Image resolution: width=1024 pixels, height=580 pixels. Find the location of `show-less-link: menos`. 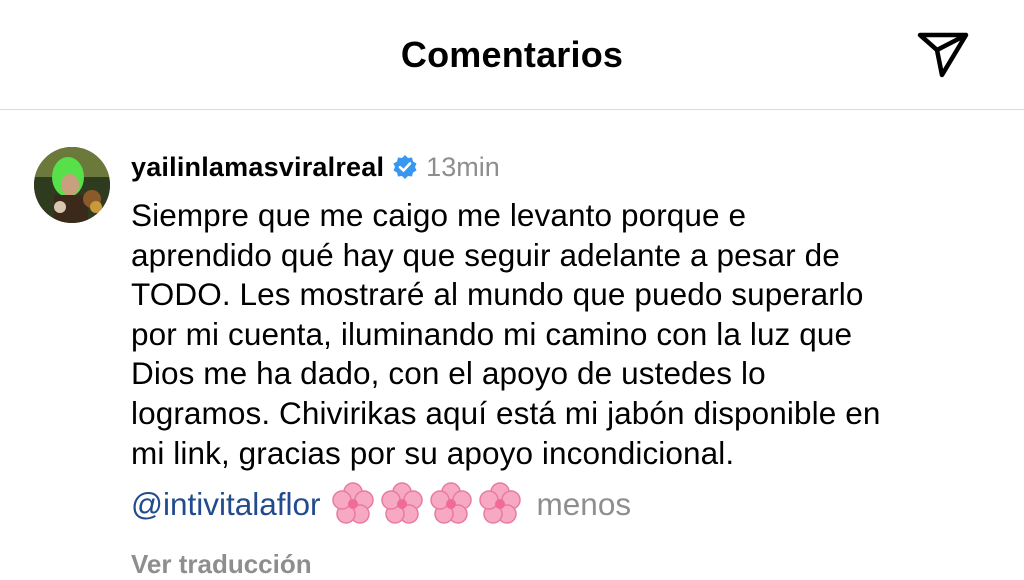

show-less-link: menos is located at coordinates (584, 504).